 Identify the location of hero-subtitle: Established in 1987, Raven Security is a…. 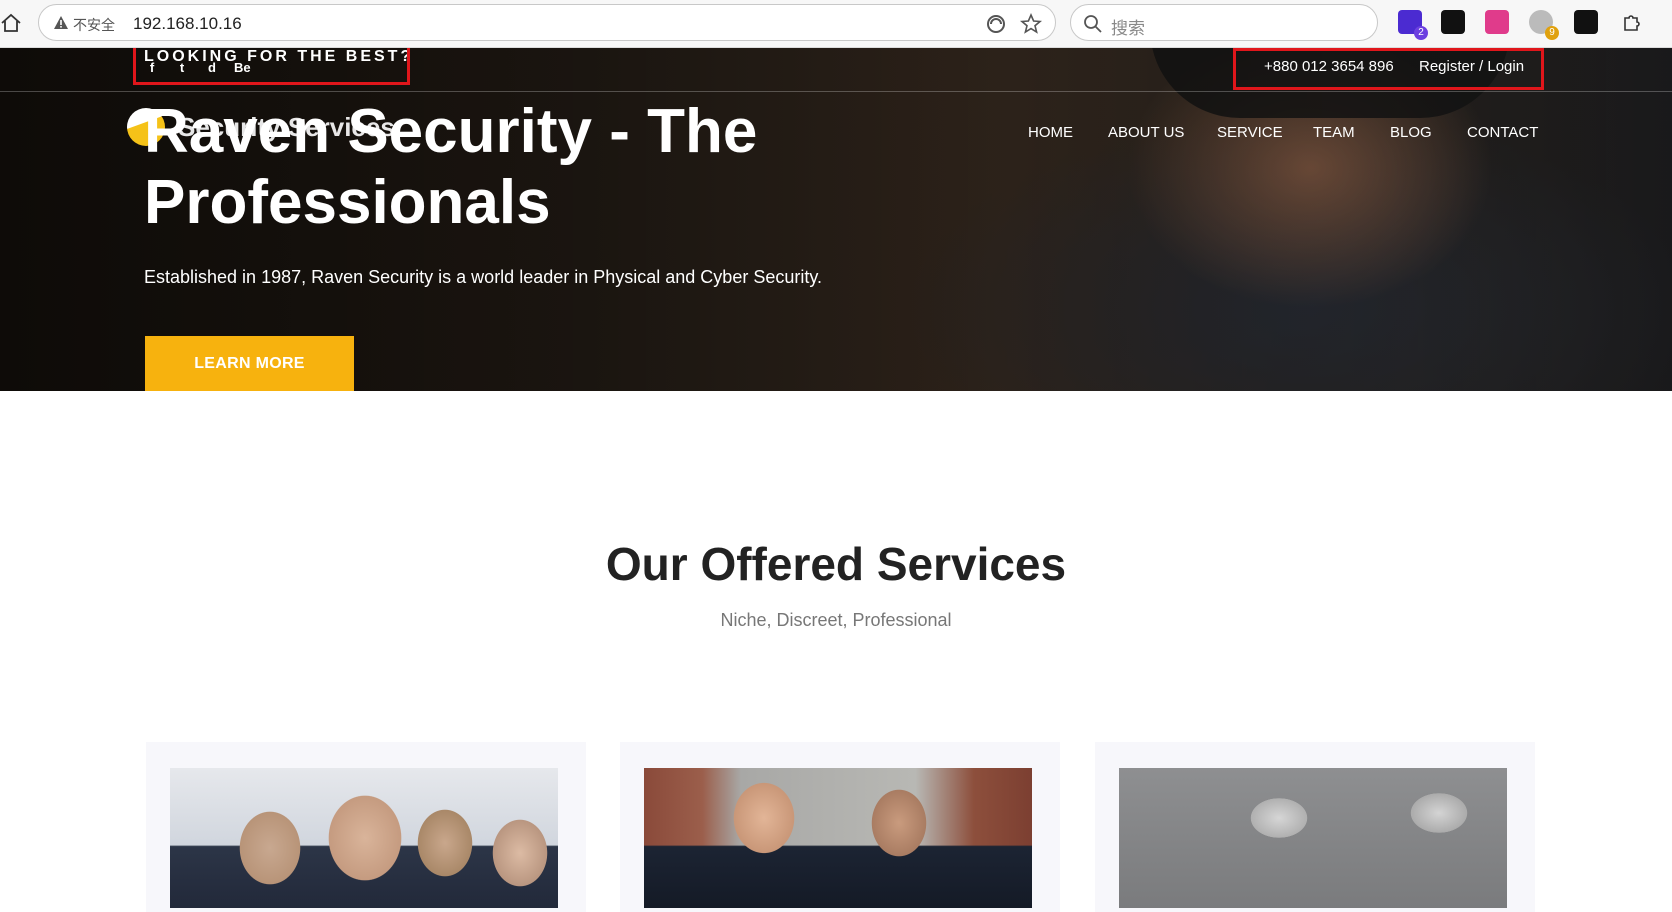
(483, 277).